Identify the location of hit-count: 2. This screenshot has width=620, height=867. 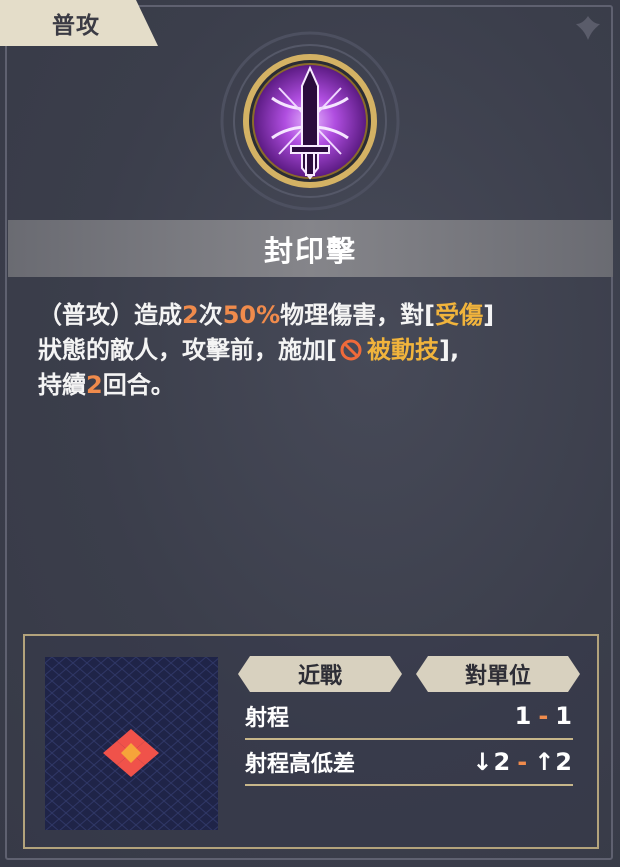
(190, 315).